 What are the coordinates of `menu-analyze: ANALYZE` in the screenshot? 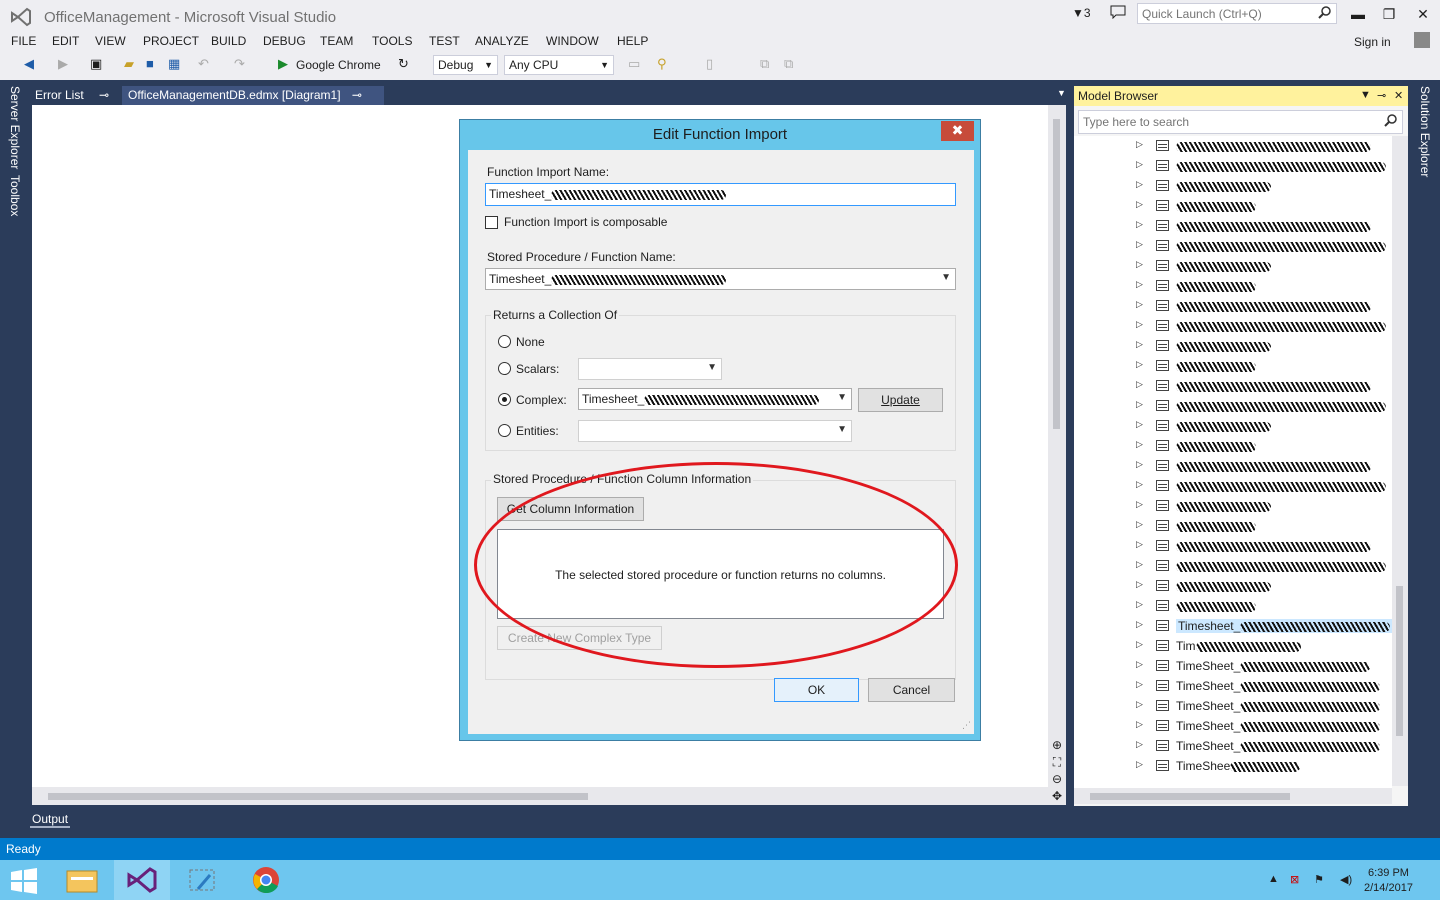 It's located at (502, 41).